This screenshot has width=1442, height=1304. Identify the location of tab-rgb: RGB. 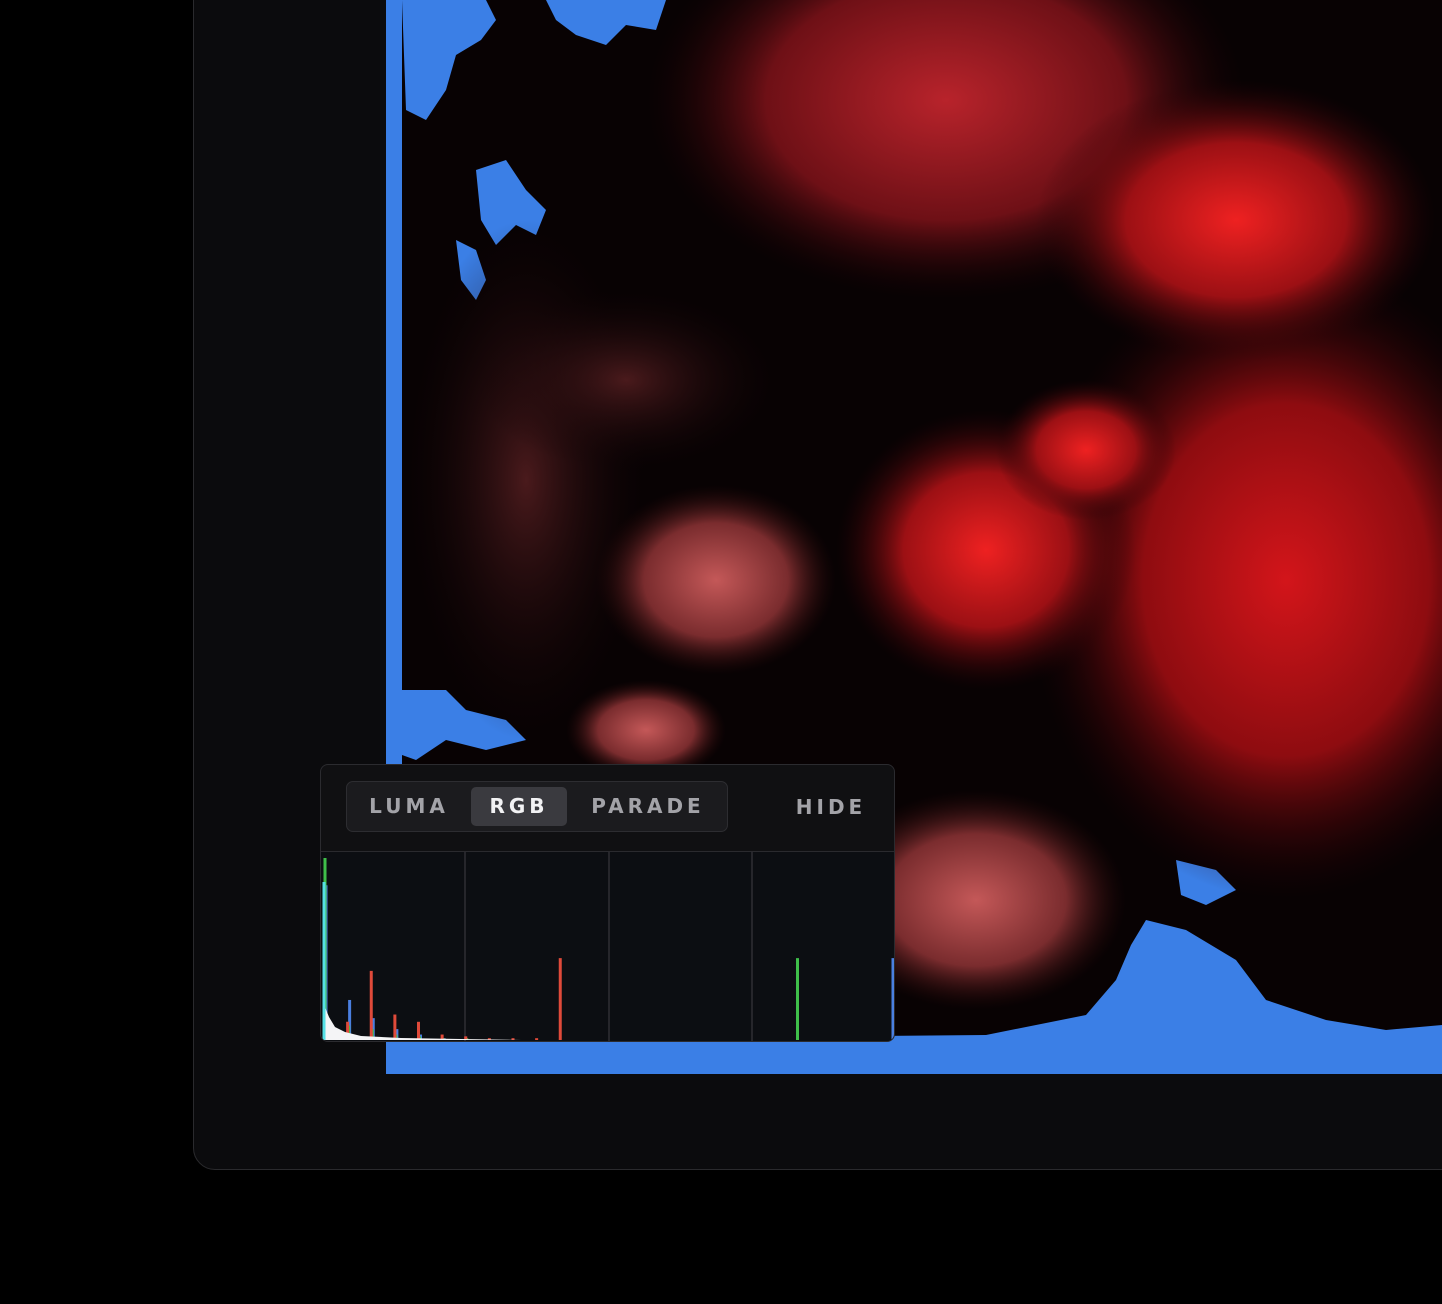
(519, 806).